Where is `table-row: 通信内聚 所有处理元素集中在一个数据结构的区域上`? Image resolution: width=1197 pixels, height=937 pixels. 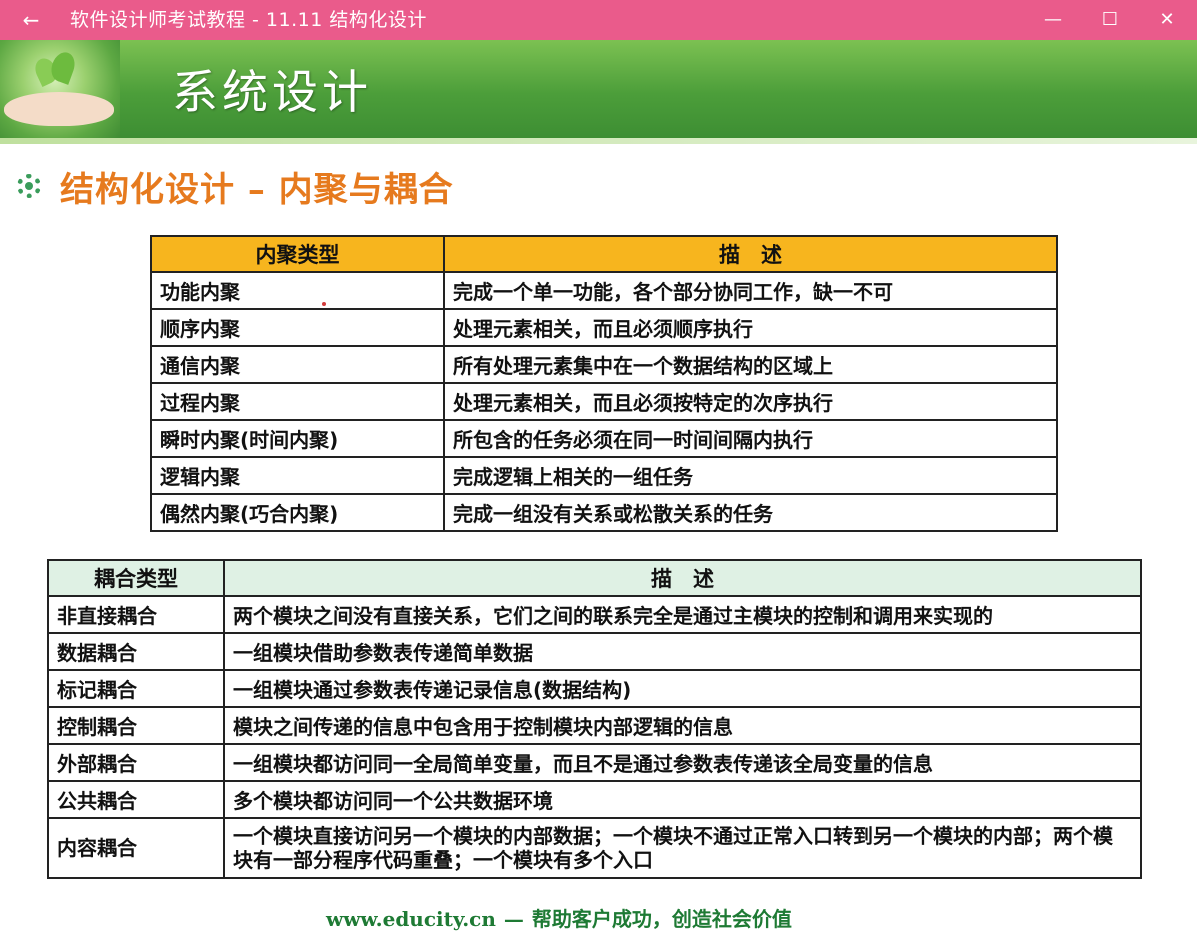 table-row: 通信内聚 所有处理元素集中在一个数据结构的区域上 is located at coordinates (604, 364).